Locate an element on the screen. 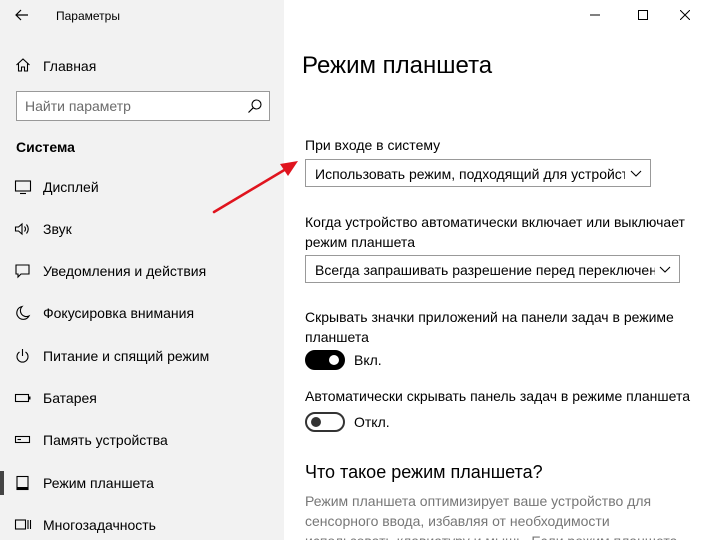 The height and width of the screenshot is (540, 705). back-arrow-icon is located at coordinates (21, 15).